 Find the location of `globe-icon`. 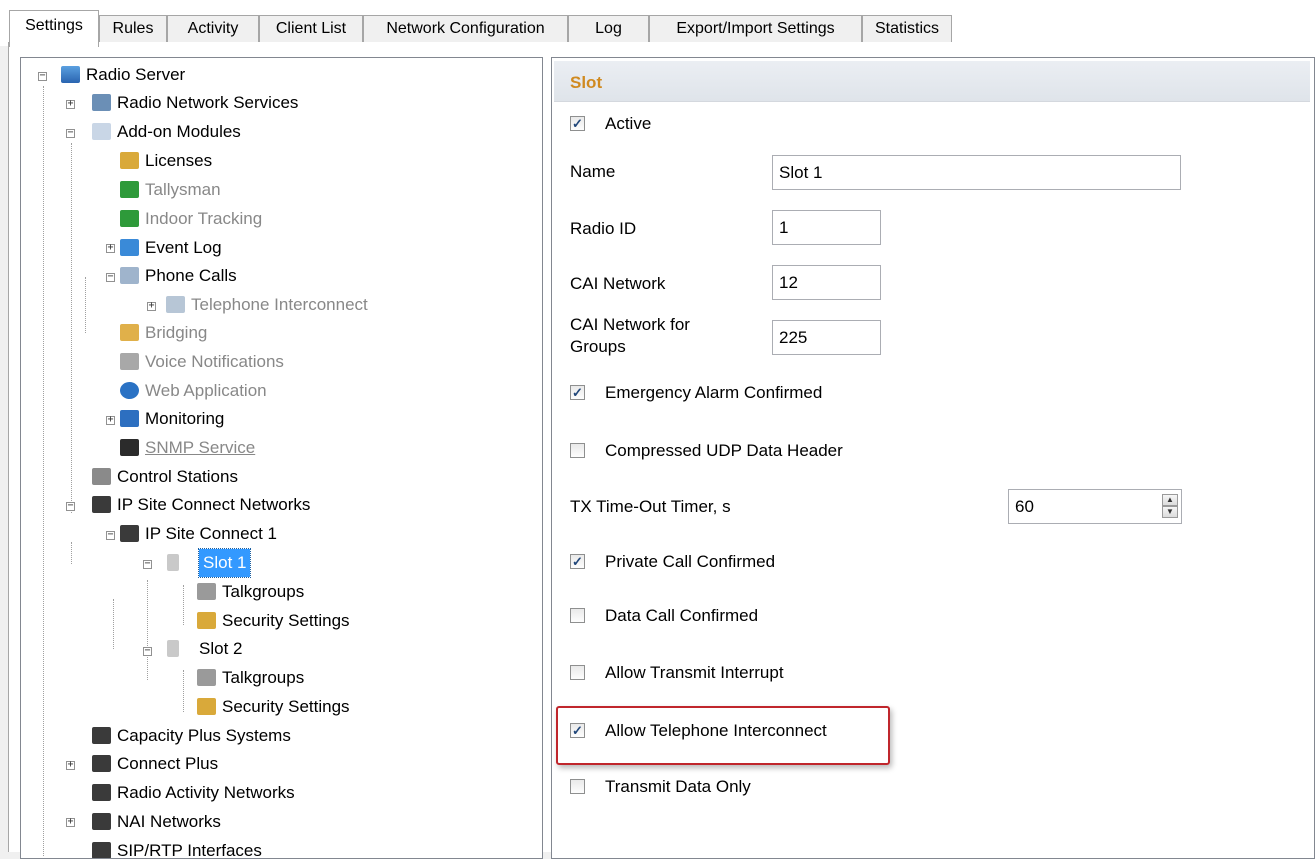

globe-icon is located at coordinates (129, 390).